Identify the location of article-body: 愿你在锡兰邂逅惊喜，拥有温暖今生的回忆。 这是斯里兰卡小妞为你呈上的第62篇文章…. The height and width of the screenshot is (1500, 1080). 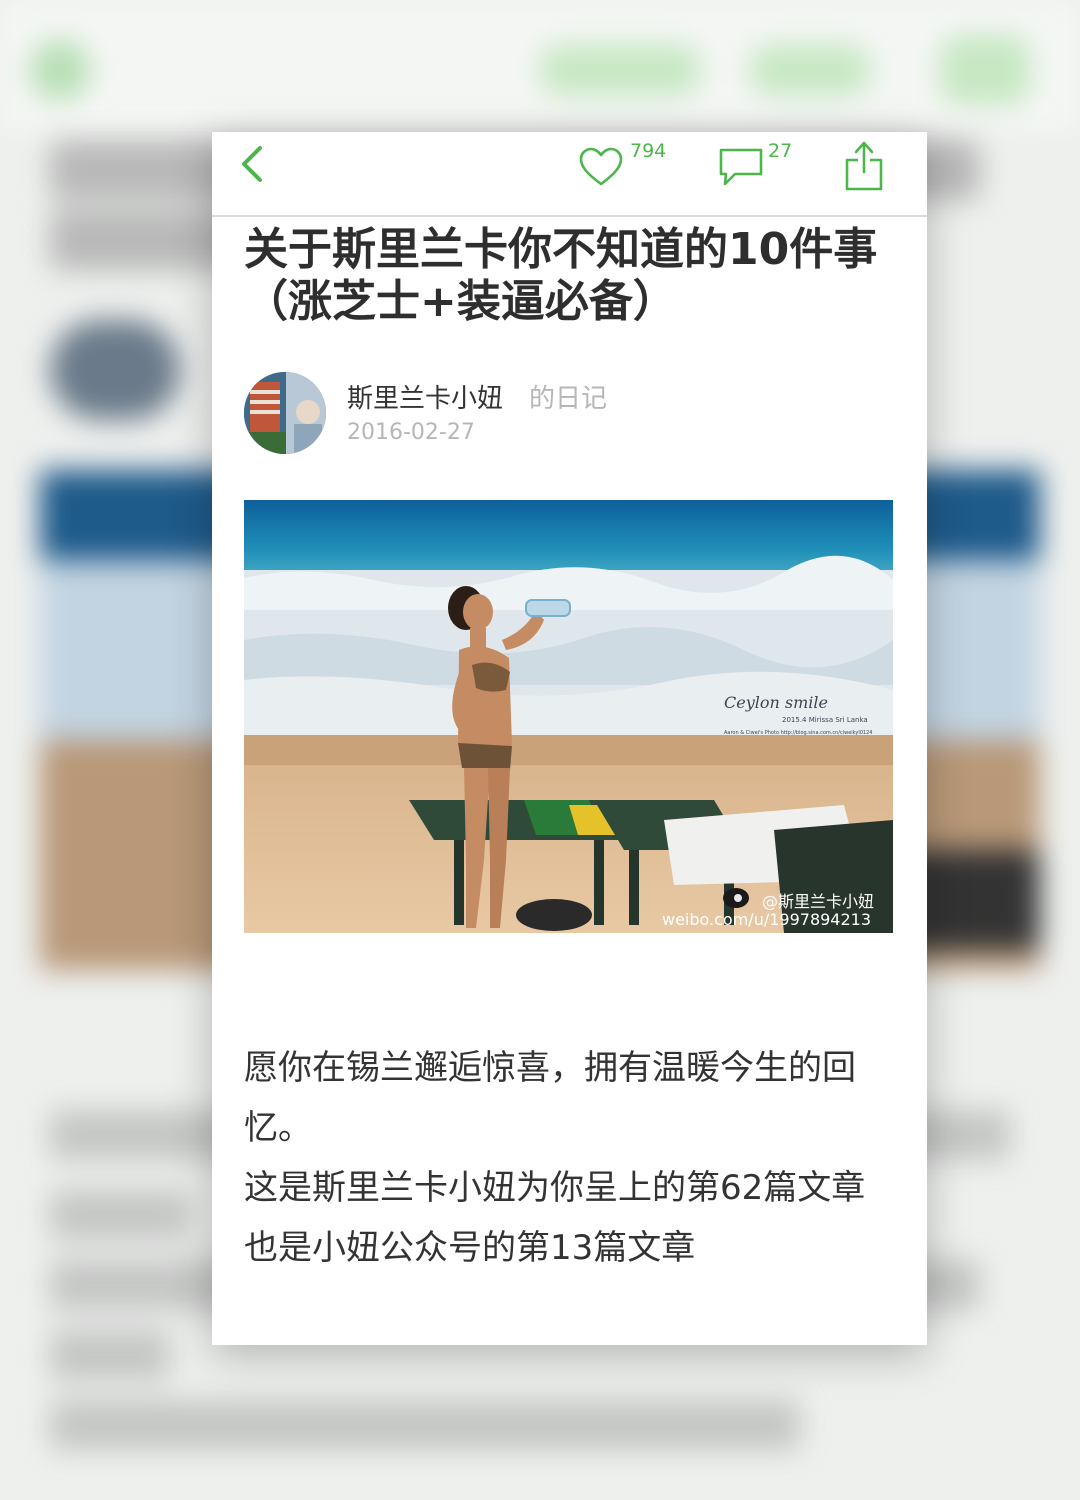
(574, 1158).